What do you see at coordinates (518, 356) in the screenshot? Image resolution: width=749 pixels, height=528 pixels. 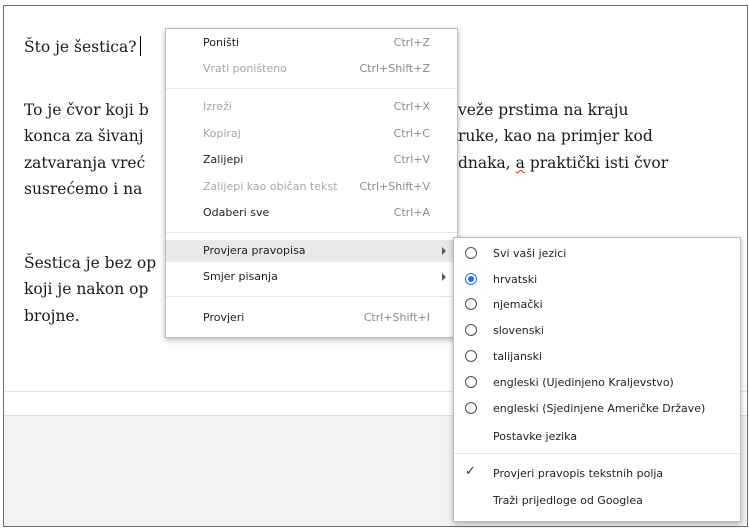 I see `language-label: talijanski` at bounding box center [518, 356].